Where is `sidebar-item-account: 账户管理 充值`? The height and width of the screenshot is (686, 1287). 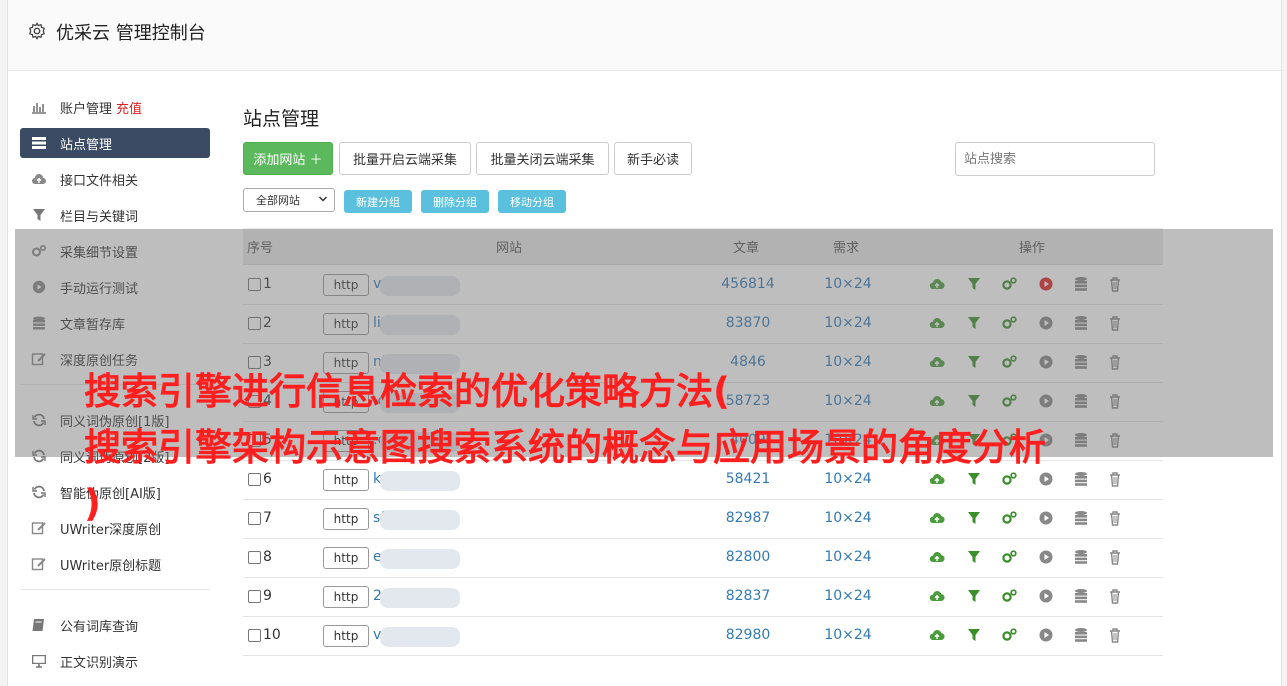 sidebar-item-account: 账户管理 充值 is located at coordinates (115, 107).